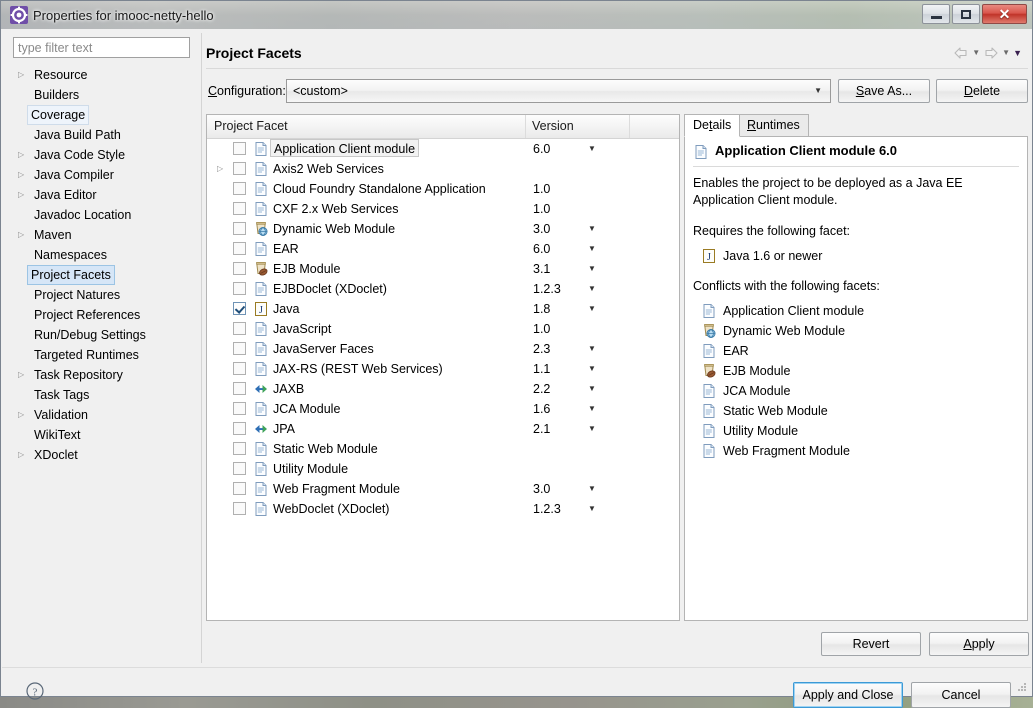  What do you see at coordinates (991, 53) in the screenshot?
I see `forward-arrow-icon` at bounding box center [991, 53].